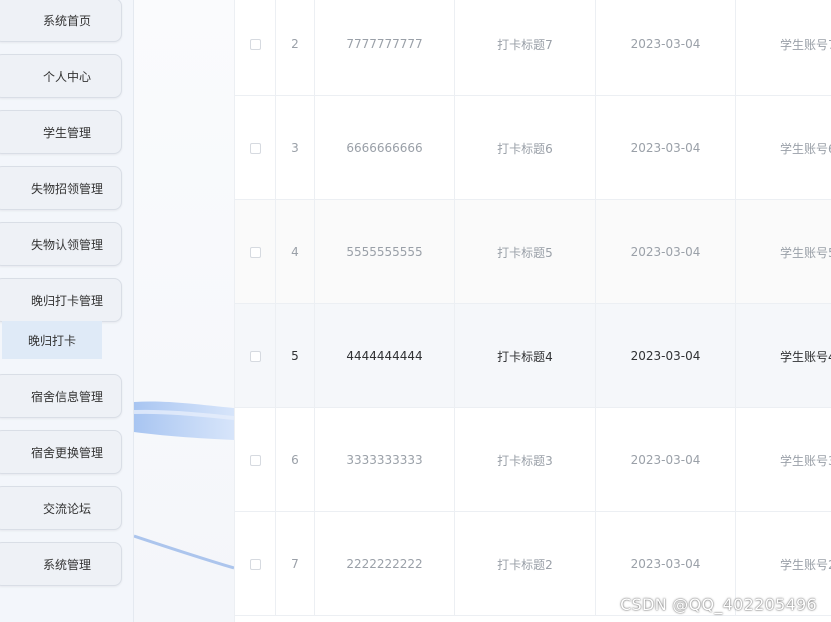 This screenshot has height=622, width=831. I want to click on sidebar-item-home: 系统首页, so click(61, 21).